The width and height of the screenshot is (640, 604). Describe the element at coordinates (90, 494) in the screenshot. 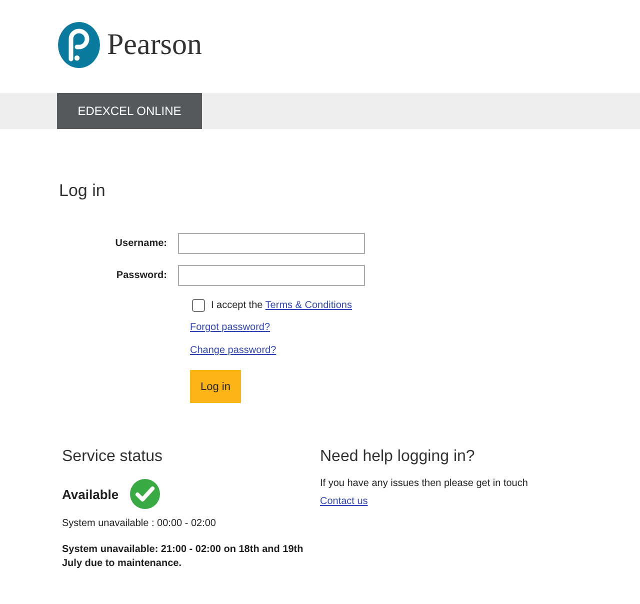

I see `status-label: Available` at that location.